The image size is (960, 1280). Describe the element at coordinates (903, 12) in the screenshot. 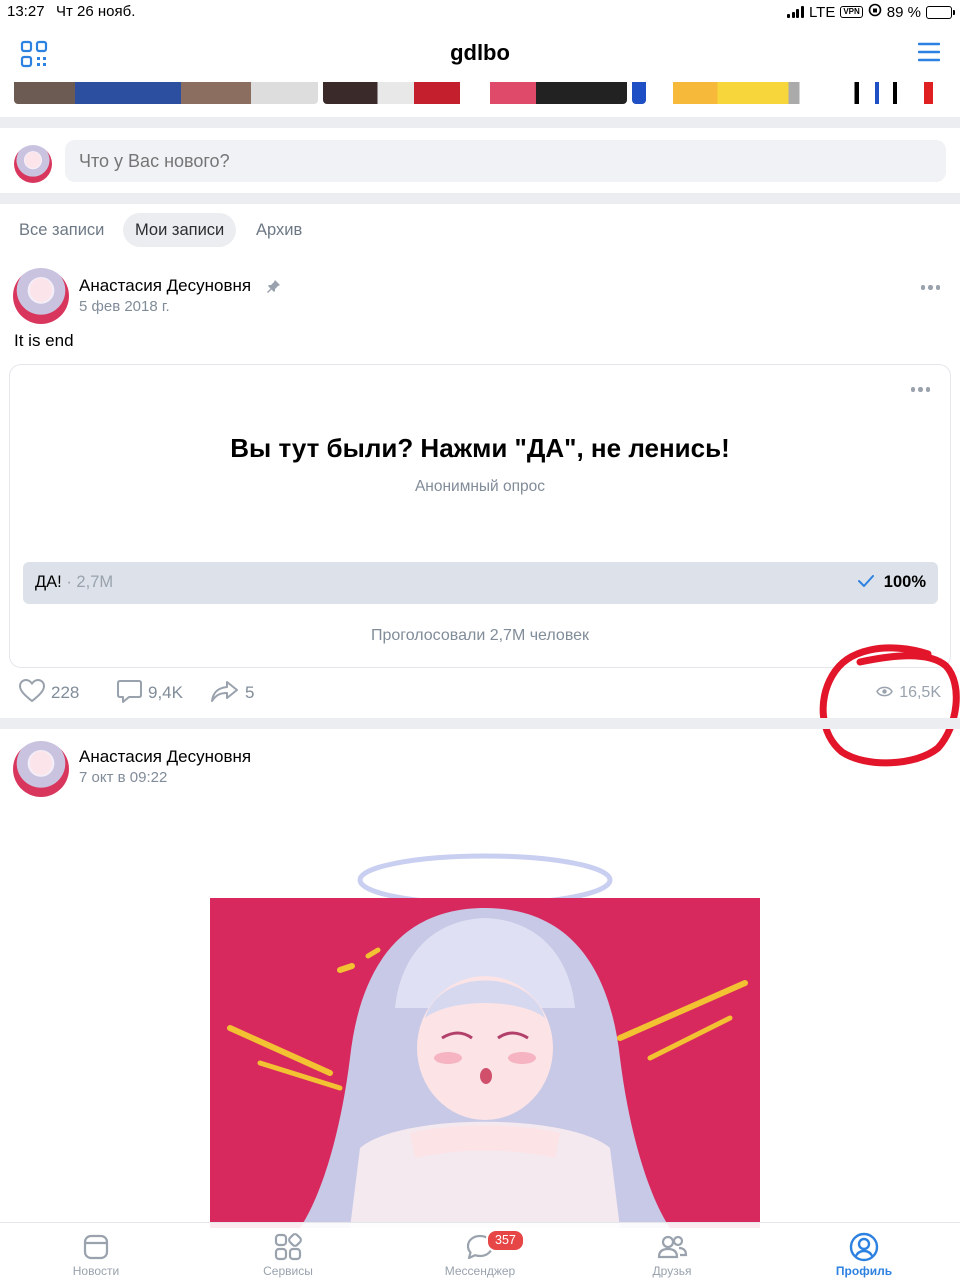

I see `battery-percent: 89 %` at that location.